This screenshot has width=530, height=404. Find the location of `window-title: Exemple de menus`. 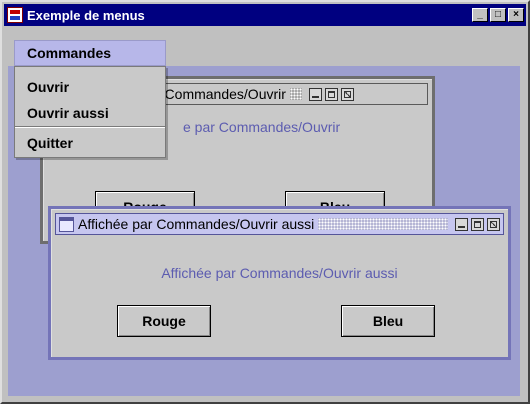

window-title: Exemple de menus is located at coordinates (86, 15).